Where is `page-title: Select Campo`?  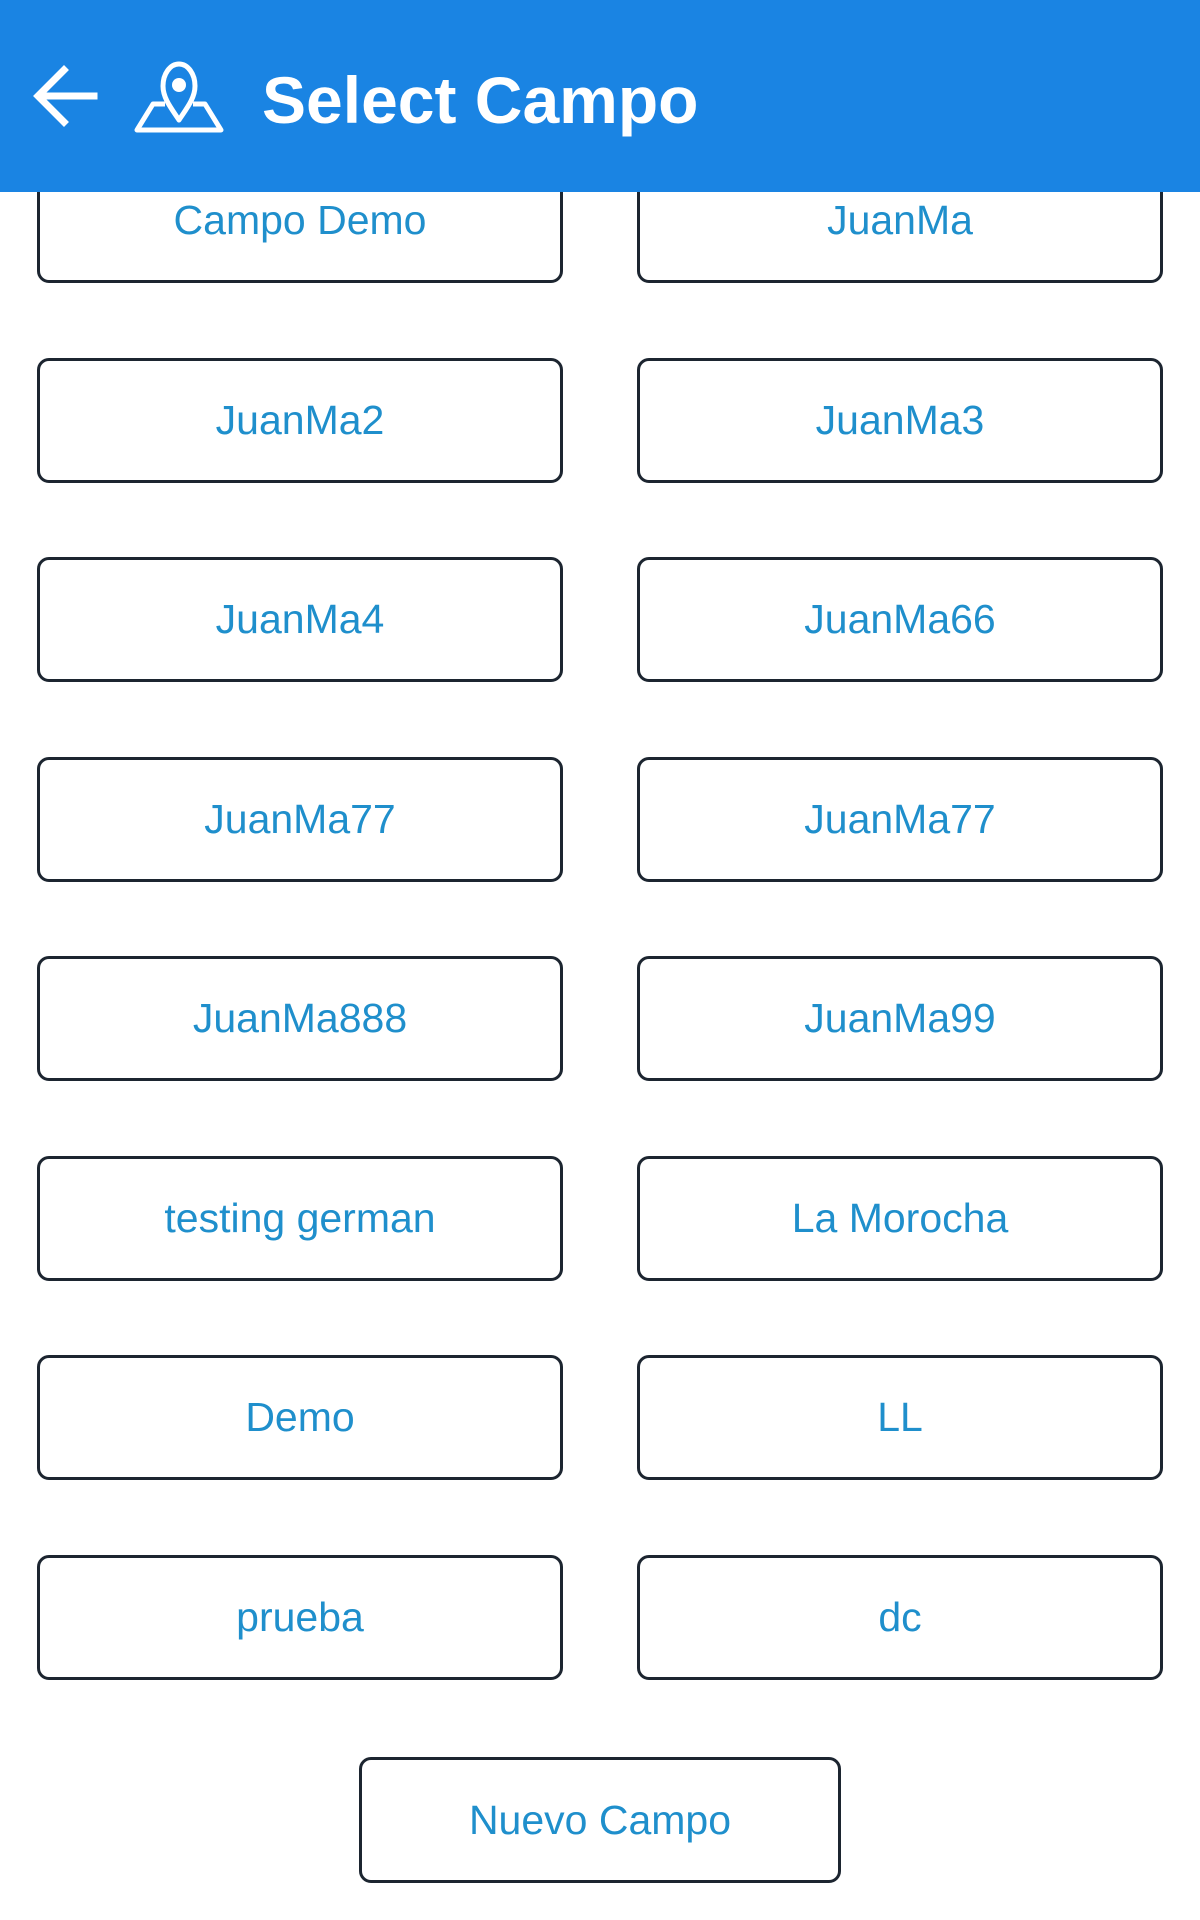 page-title: Select Campo is located at coordinates (480, 100).